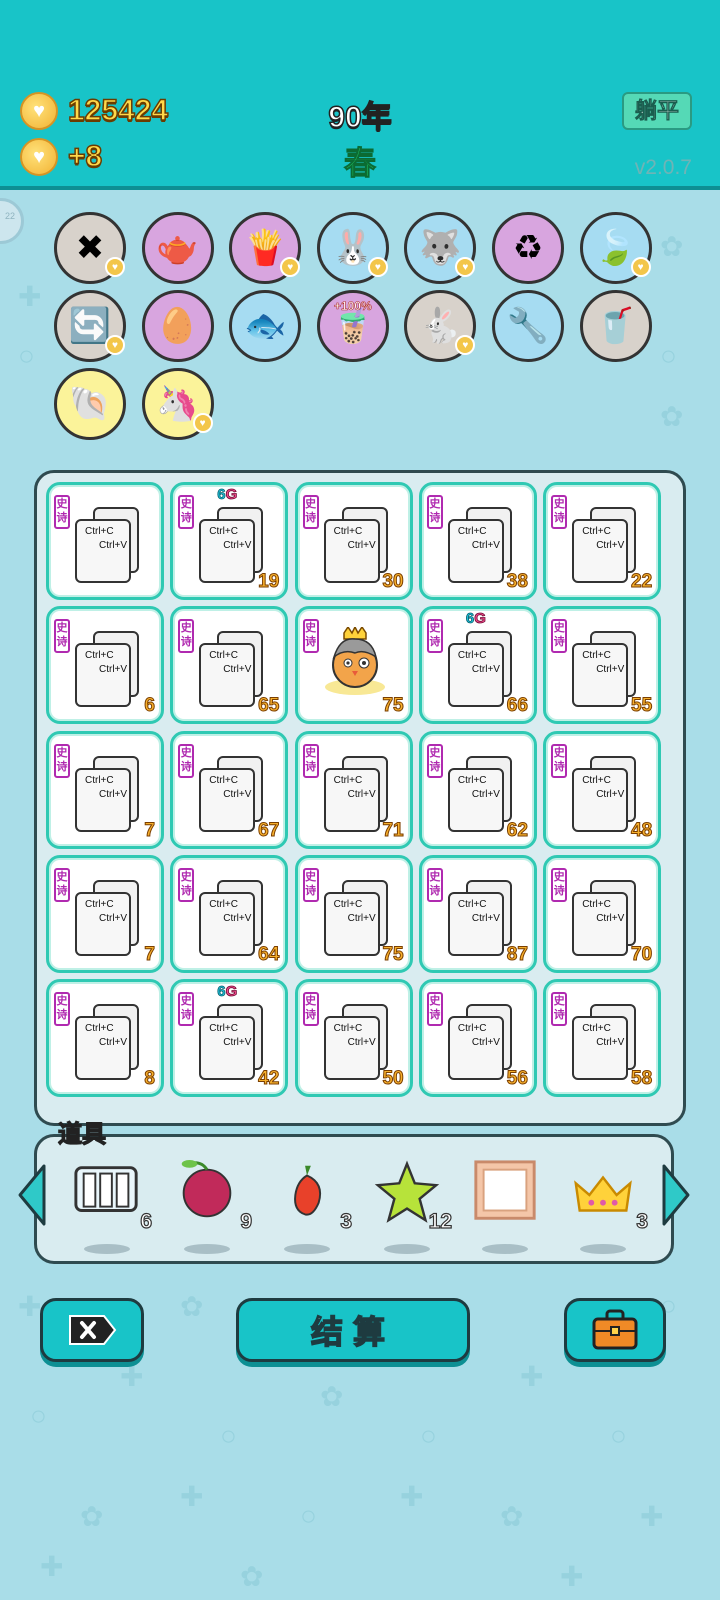 Image resolution: width=720 pixels, height=1600 pixels. I want to click on card-cell: 史诗 Ctrl+C Ctrl+V 30, so click(353, 541).